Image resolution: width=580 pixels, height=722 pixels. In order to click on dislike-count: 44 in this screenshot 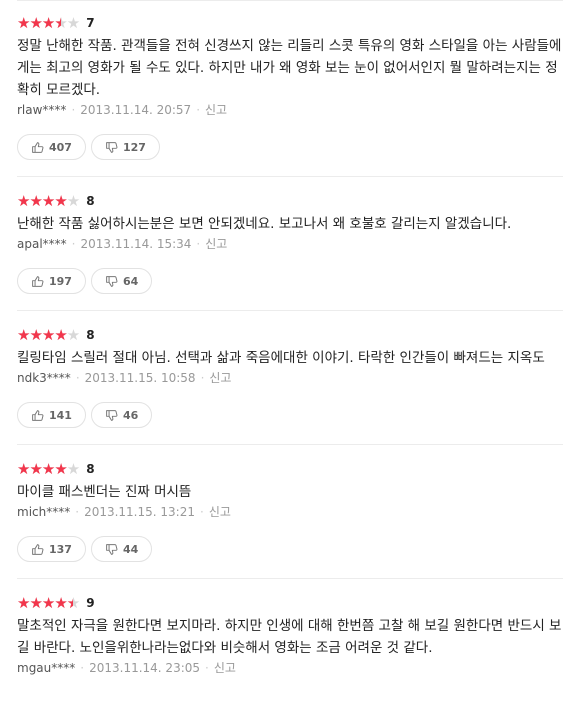, I will do `click(130, 549)`.